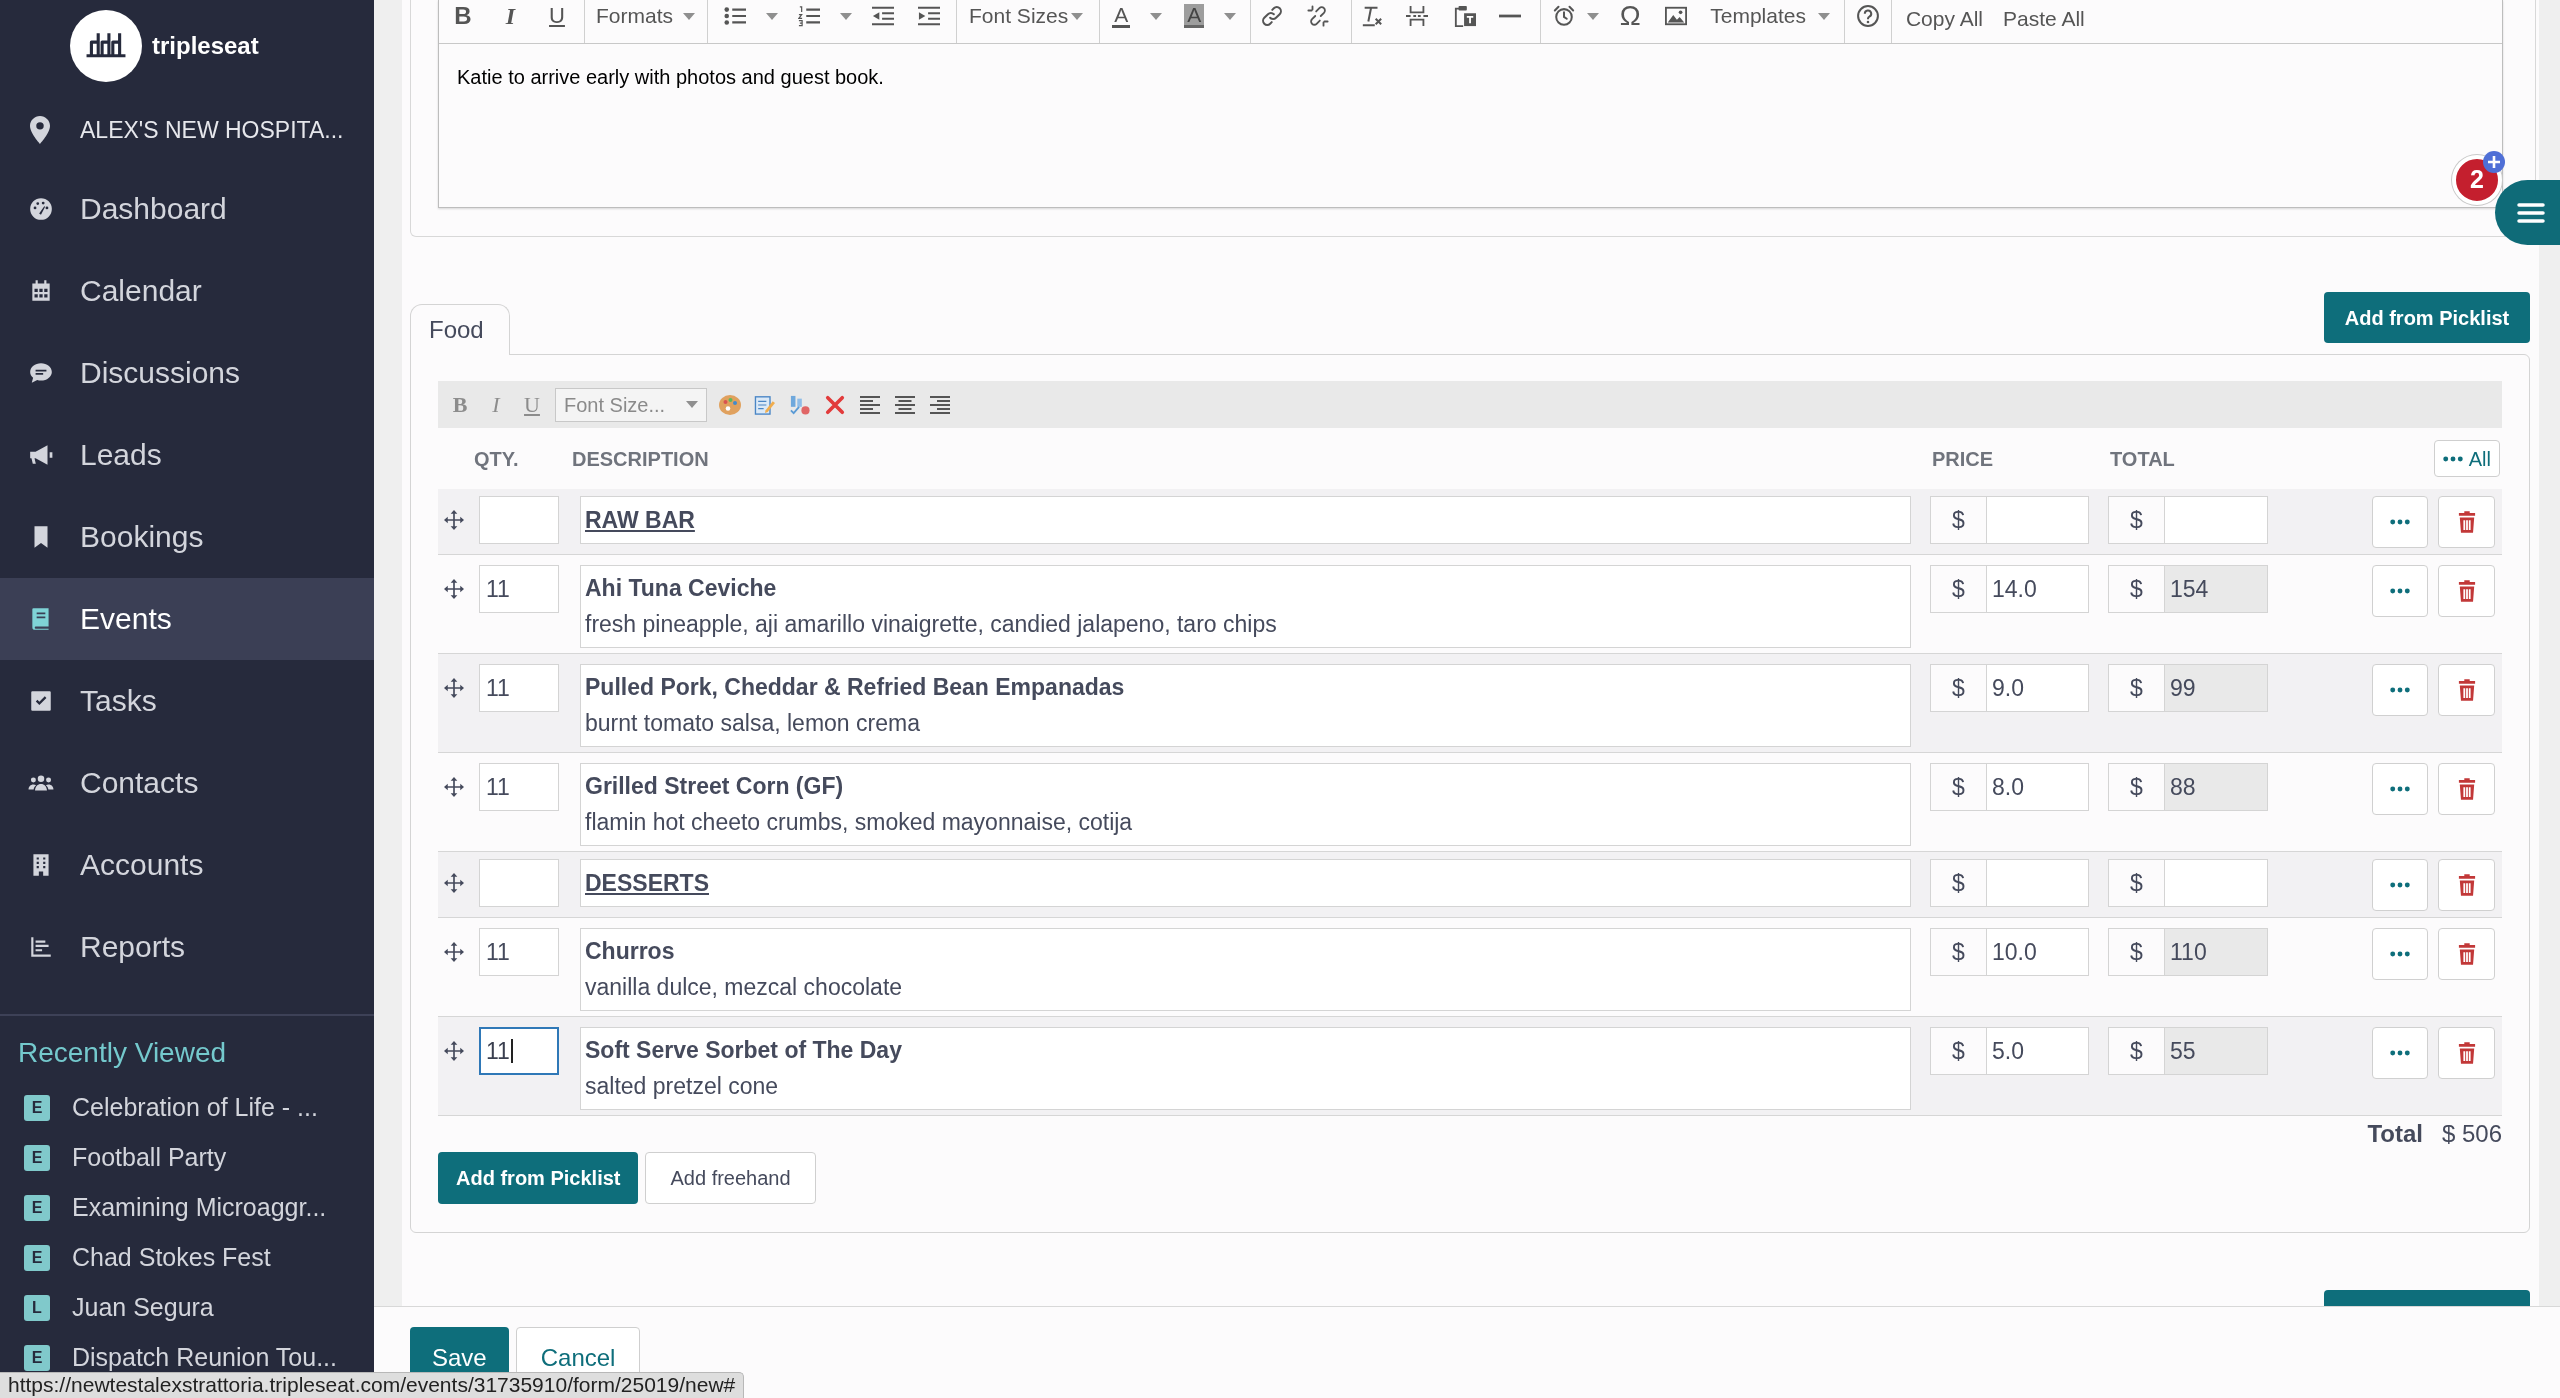  I want to click on align-left-icon, so click(869, 404).